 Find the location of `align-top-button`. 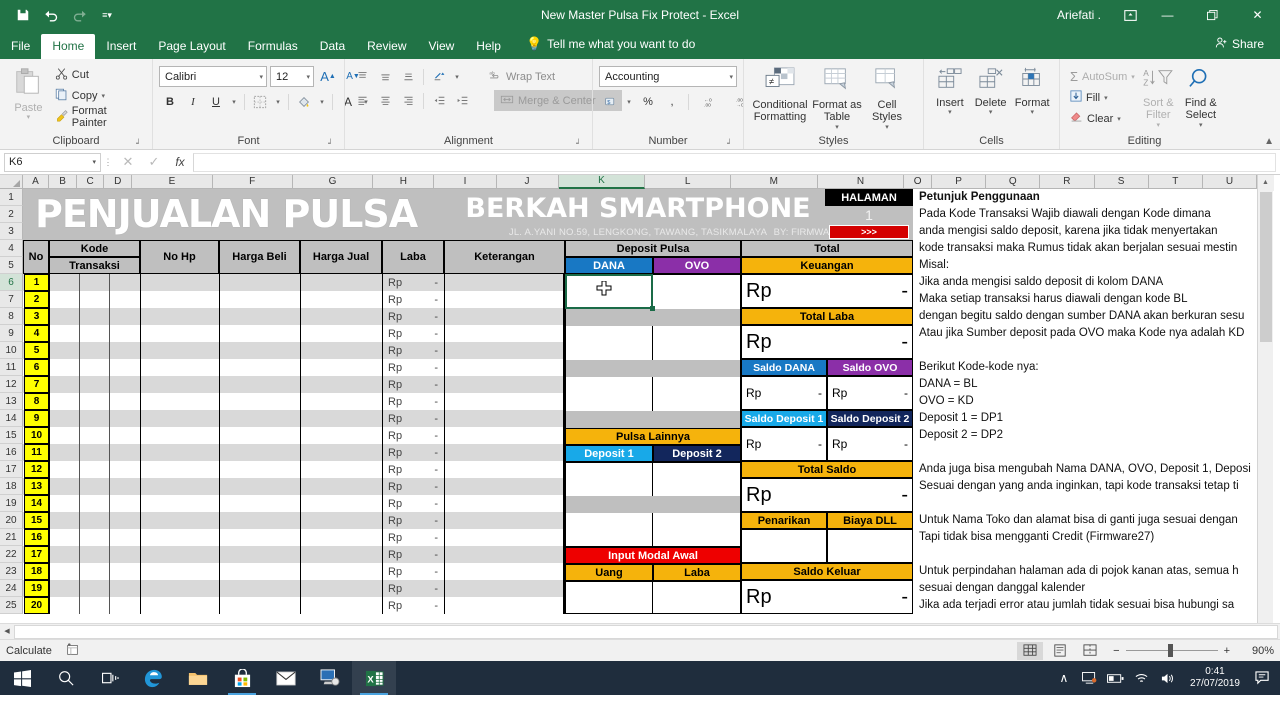

align-top-button is located at coordinates (362, 76).